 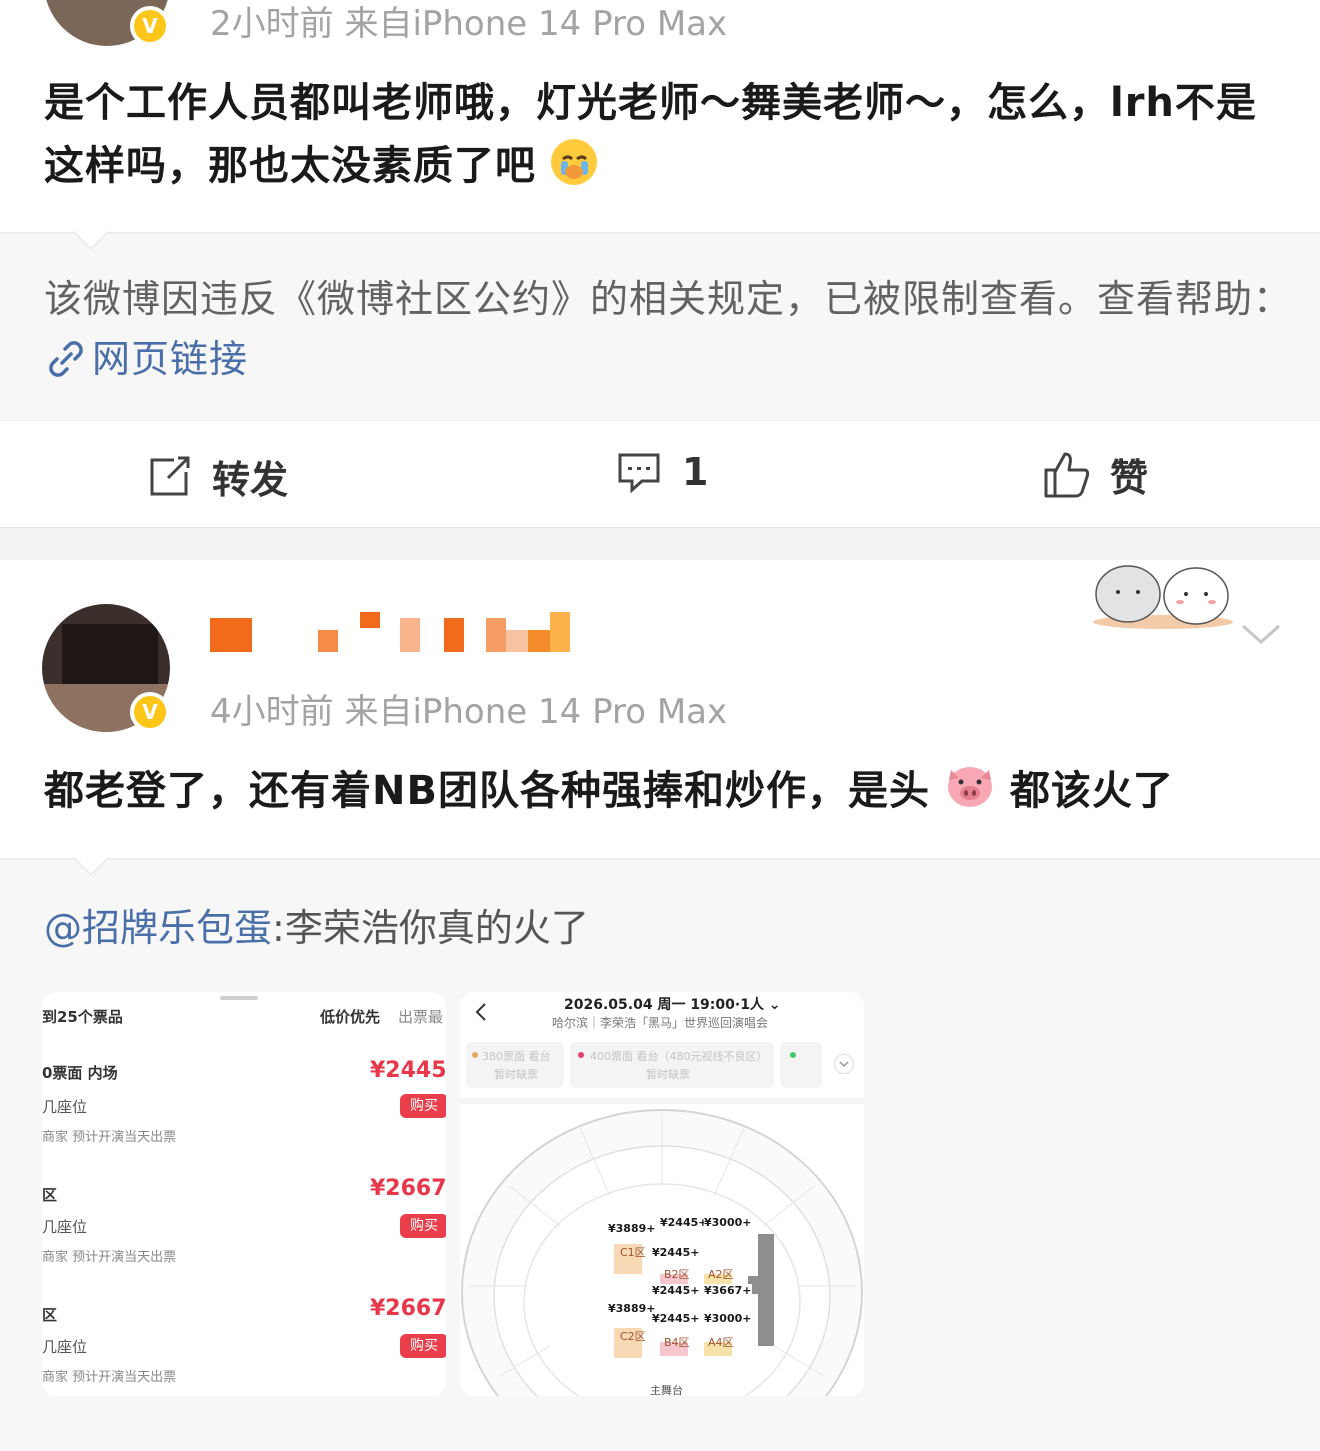 What do you see at coordinates (66, 359) in the screenshot?
I see `link-icon` at bounding box center [66, 359].